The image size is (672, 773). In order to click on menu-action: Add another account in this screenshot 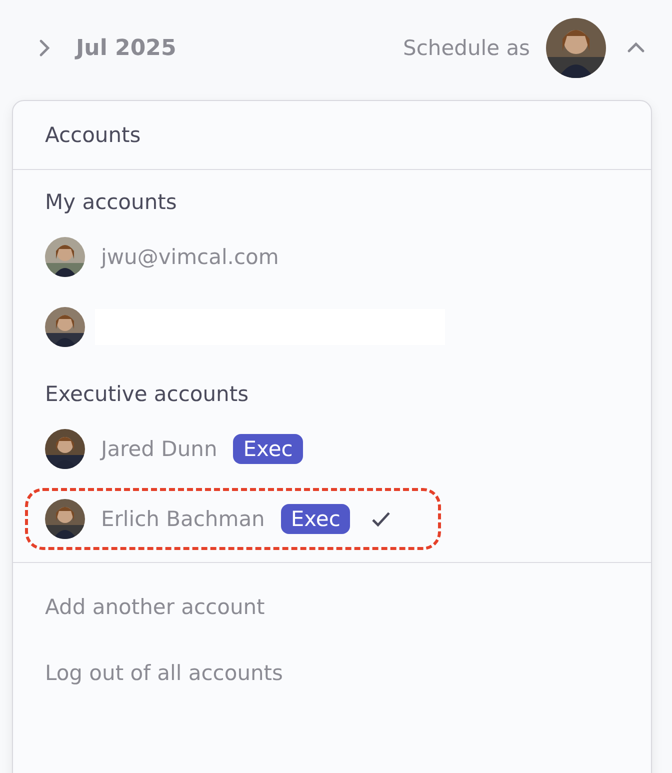, I will do `click(155, 610)`.